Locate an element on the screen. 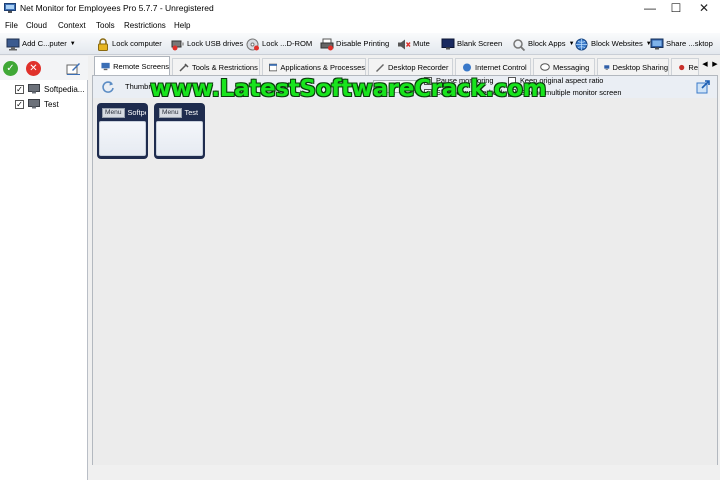 This screenshot has width=720, height=480. menu-tools: Tools is located at coordinates (105, 25).